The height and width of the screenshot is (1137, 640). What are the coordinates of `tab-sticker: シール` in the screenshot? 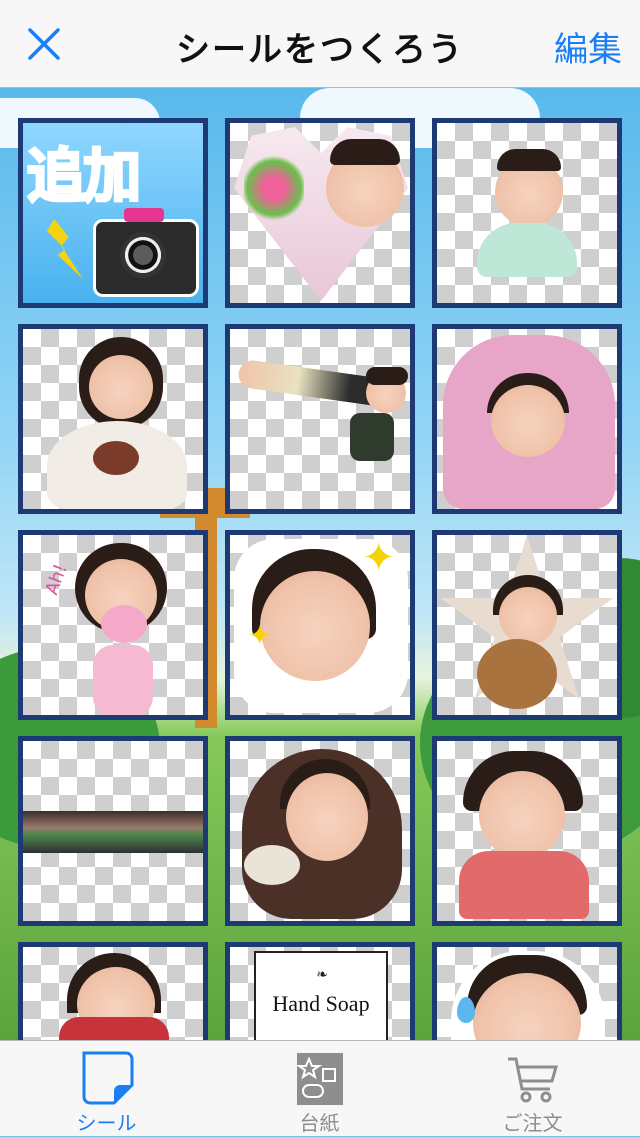 It's located at (106, 1089).